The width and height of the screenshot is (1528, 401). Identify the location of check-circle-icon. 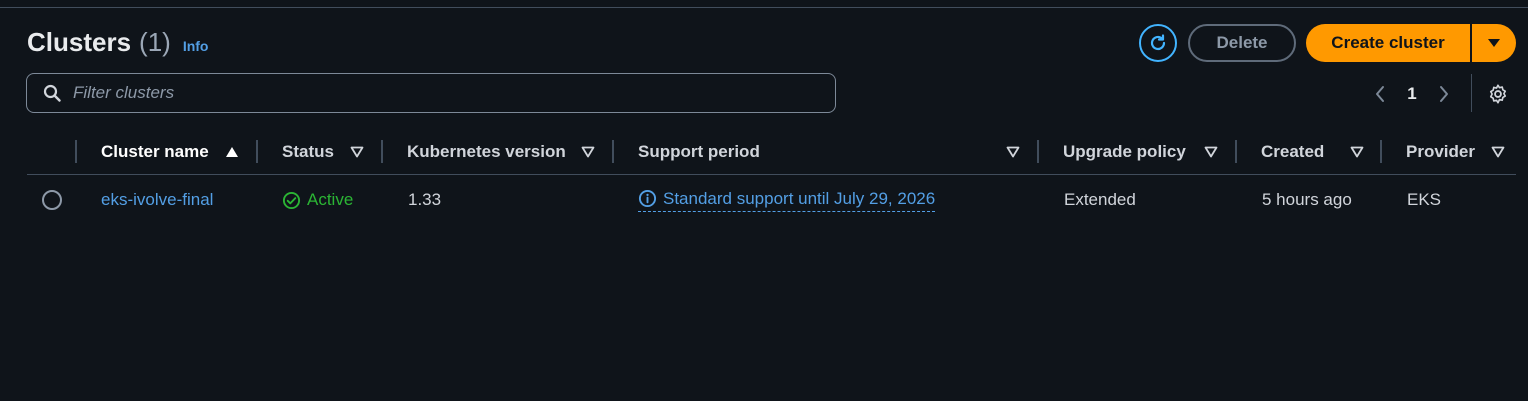
(291, 200).